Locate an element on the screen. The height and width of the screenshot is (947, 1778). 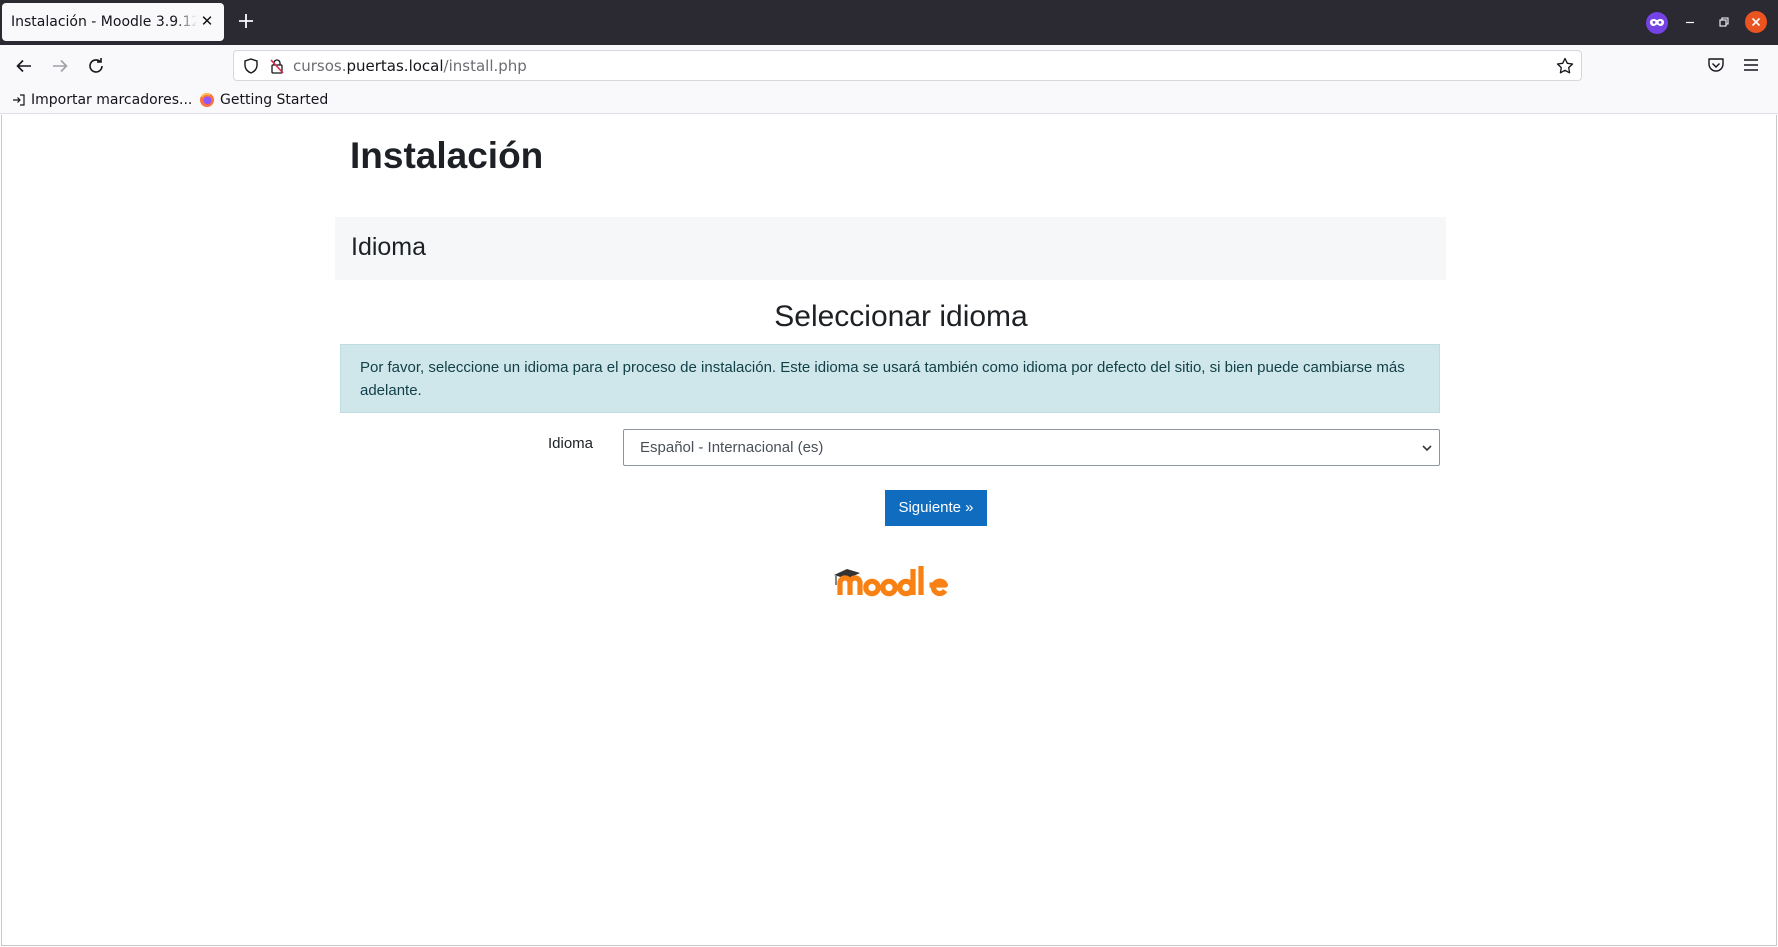
bookmarks-toolbar: Importar marcadores... Getting Started is located at coordinates (889, 100).